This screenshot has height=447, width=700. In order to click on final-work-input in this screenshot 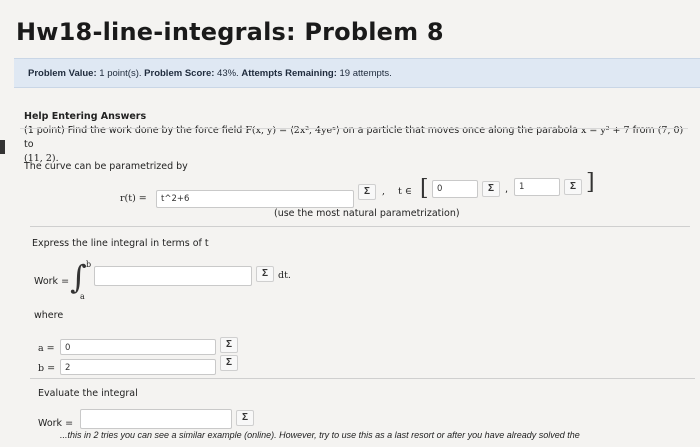, I will do `click(156, 419)`.